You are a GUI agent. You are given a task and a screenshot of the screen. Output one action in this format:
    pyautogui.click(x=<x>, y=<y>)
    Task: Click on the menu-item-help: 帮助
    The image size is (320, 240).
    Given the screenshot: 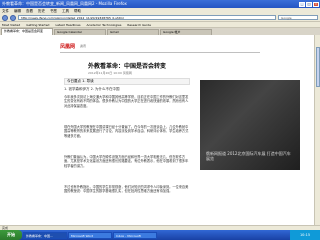 What is the action you would take?
    pyautogui.click(x=77, y=11)
    